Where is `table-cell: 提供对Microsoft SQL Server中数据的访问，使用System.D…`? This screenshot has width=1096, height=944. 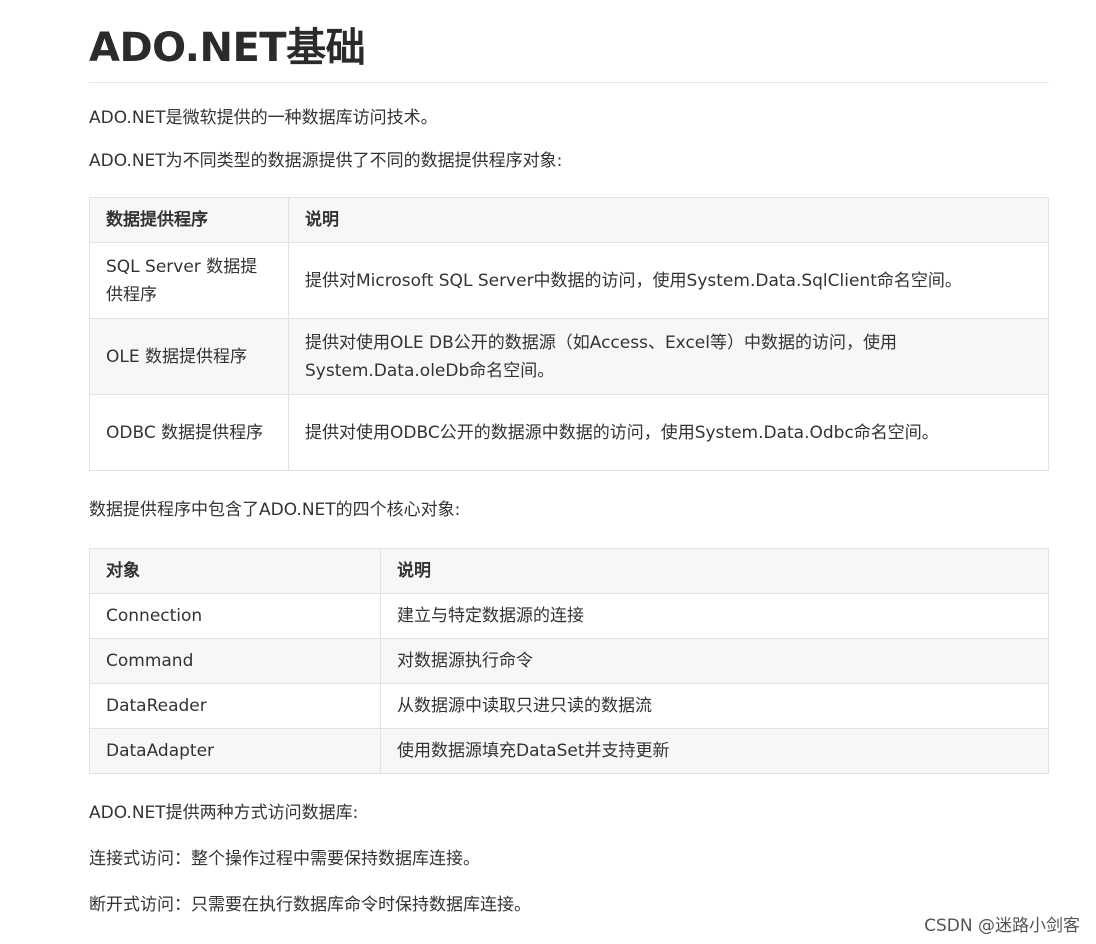
table-cell: 提供对Microsoft SQL Server中数据的访问，使用System.D… is located at coordinates (668, 280).